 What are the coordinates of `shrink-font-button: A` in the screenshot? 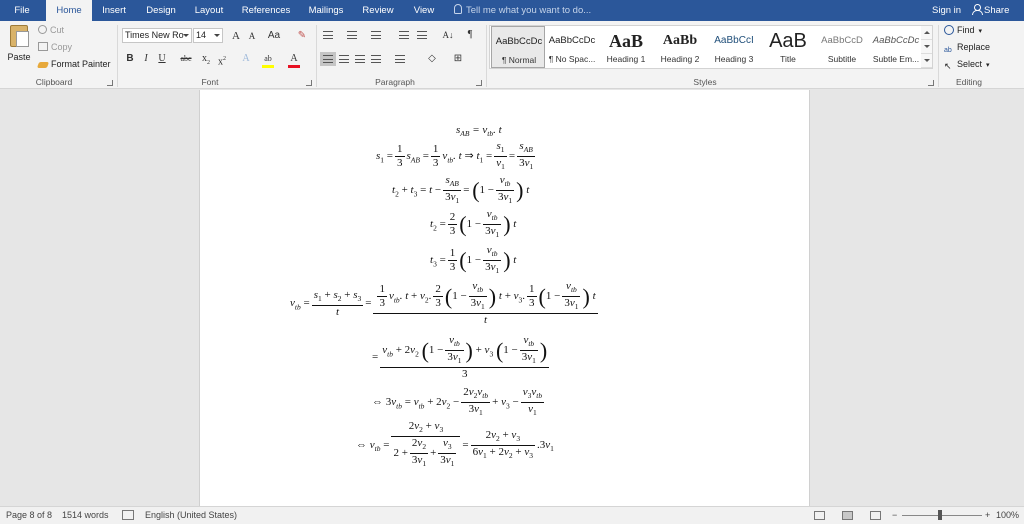 It's located at (252, 36).